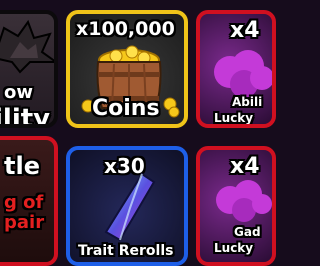 The height and width of the screenshot is (266, 320). What do you see at coordinates (245, 30) in the screenshot?
I see `ability-lucky-amount: x4` at bounding box center [245, 30].